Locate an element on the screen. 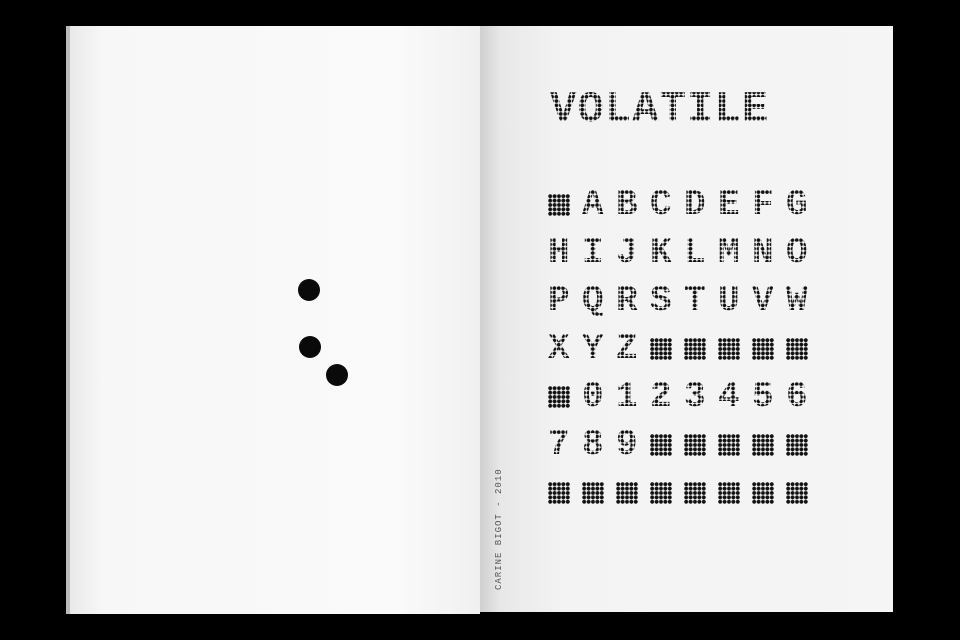  glyph: U is located at coordinates (735, 301).